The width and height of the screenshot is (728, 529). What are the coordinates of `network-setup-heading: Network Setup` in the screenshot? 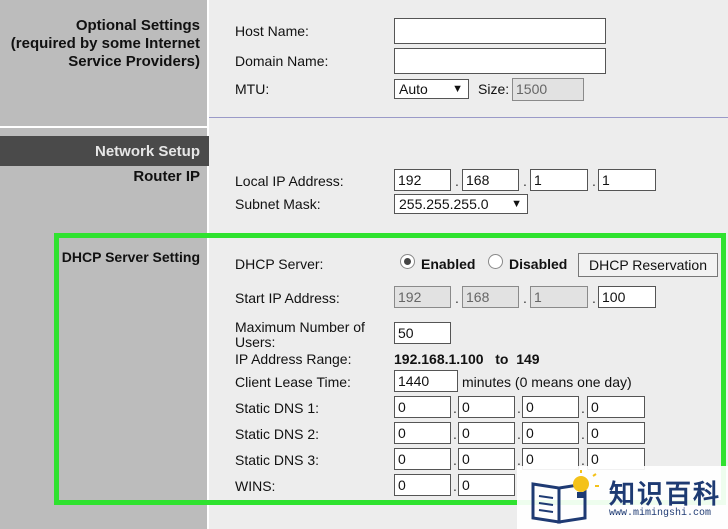 It's located at (147, 151).